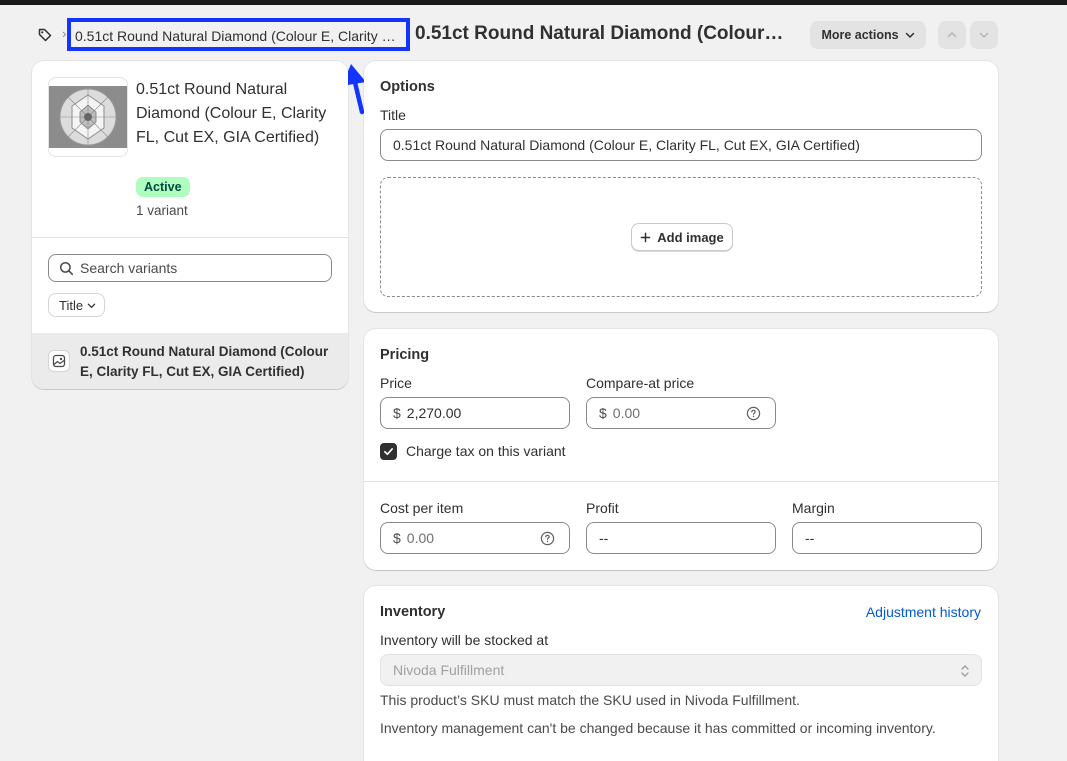 This screenshot has width=1067, height=761. I want to click on cost-per-item-field: $, so click(475, 538).